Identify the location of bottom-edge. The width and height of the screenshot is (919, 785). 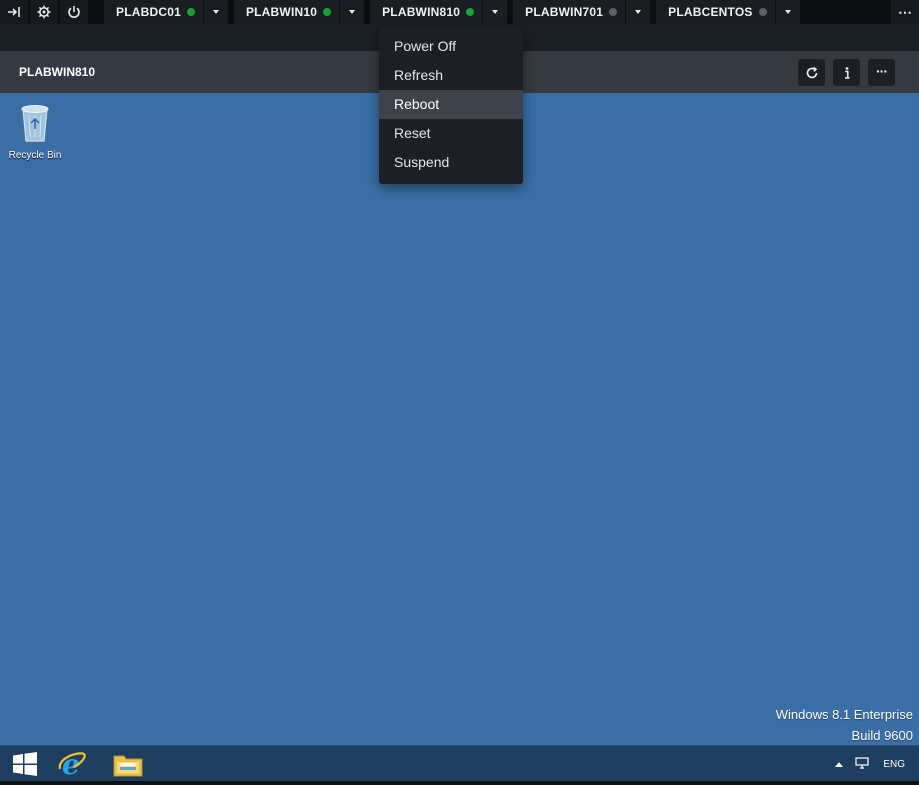
(459, 783).